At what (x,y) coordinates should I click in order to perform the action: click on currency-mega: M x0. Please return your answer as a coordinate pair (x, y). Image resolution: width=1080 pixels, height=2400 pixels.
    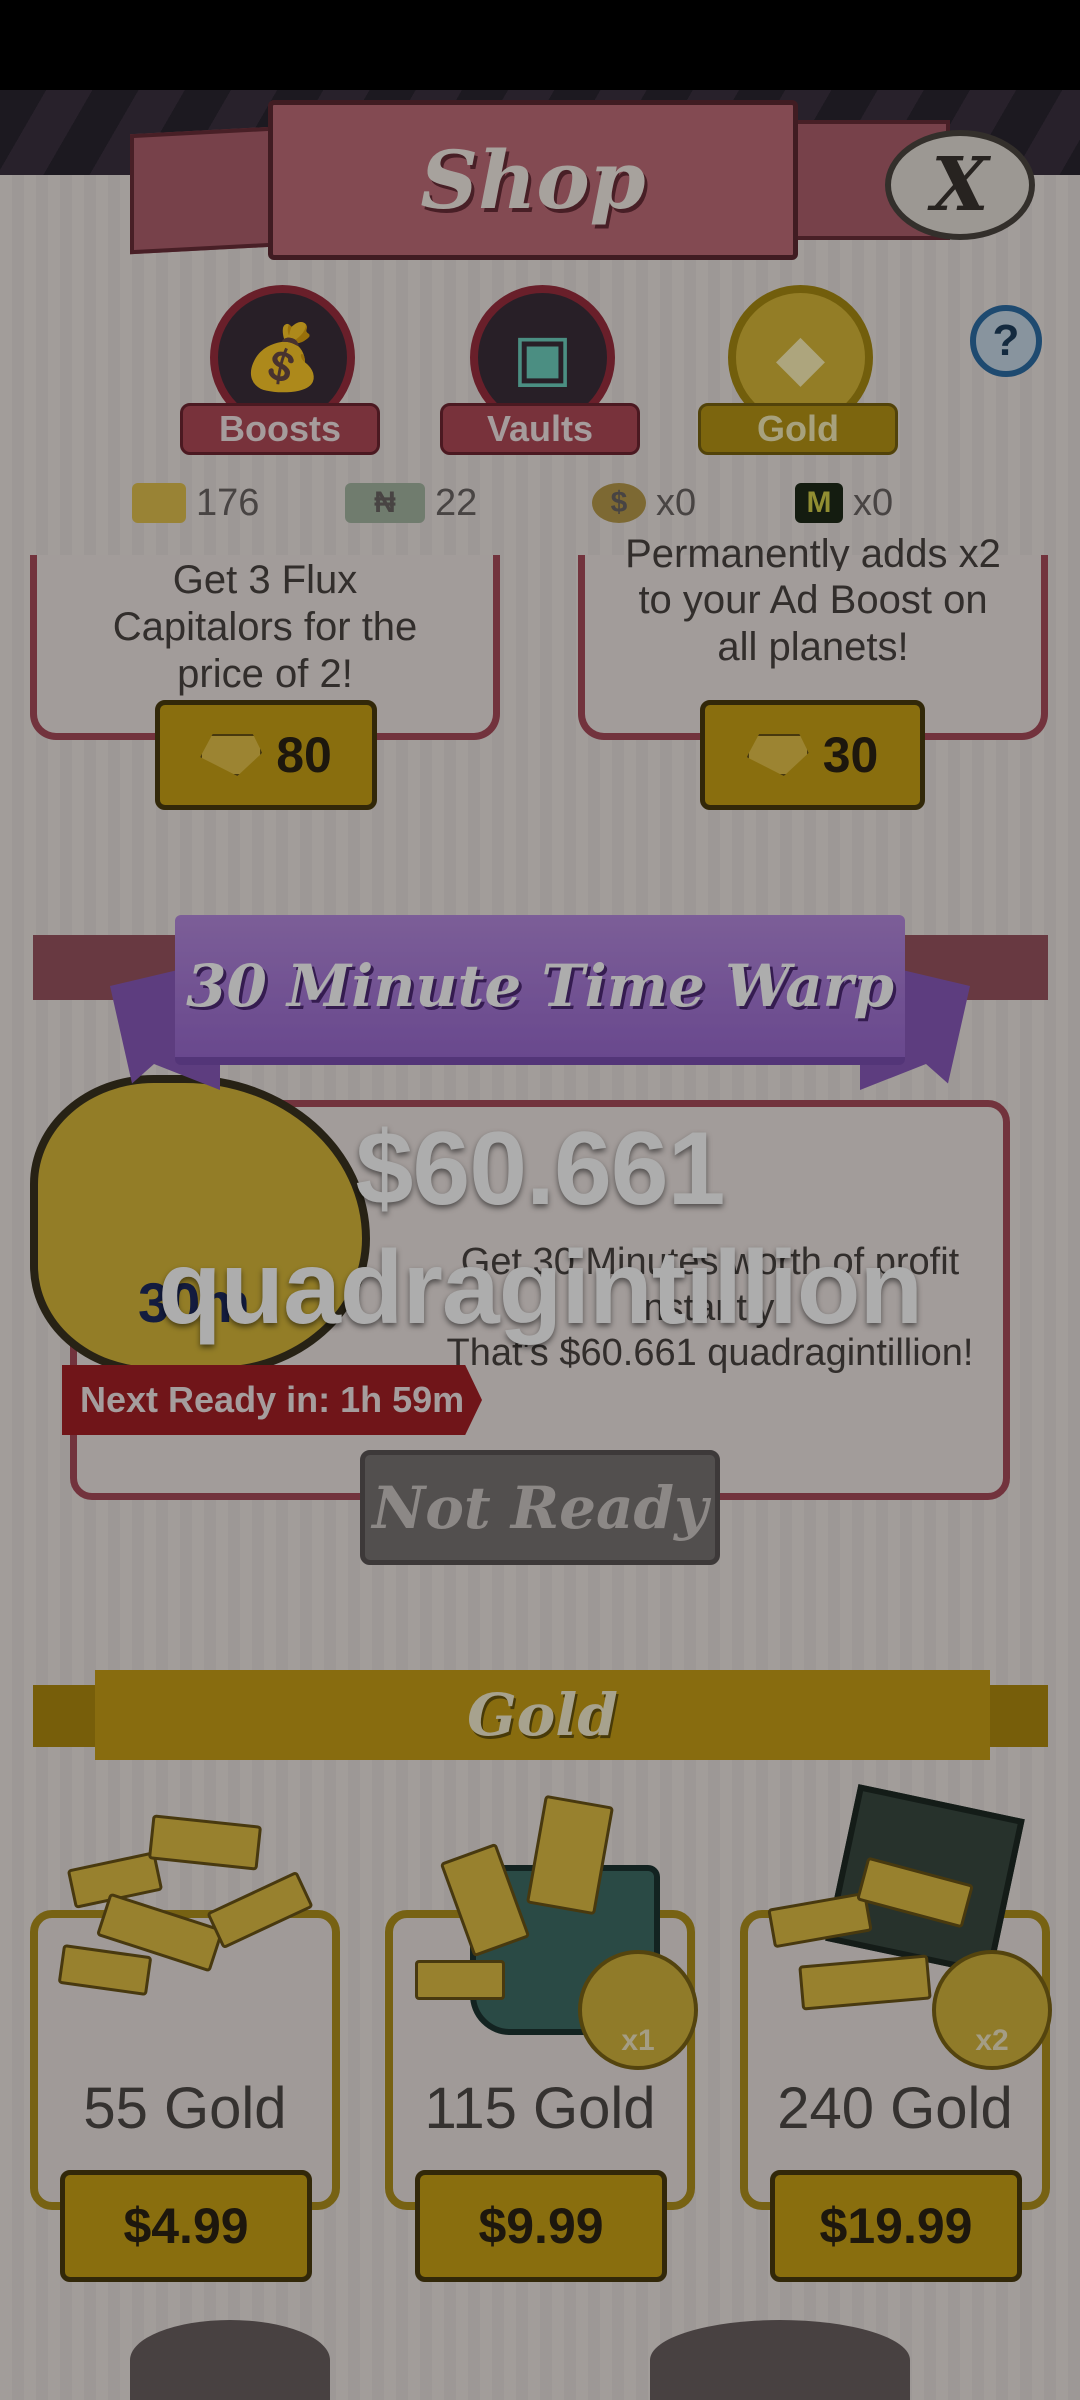
    Looking at the image, I should click on (844, 503).